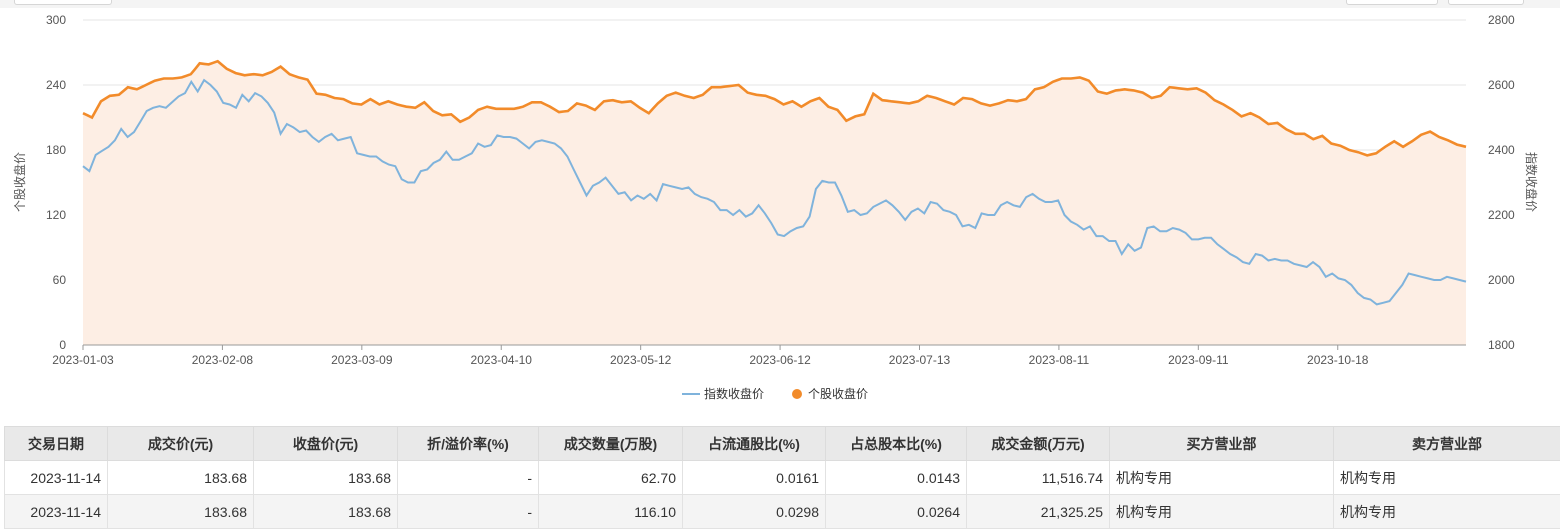  I want to click on cell-float-ratio: 0.0298, so click(754, 512).